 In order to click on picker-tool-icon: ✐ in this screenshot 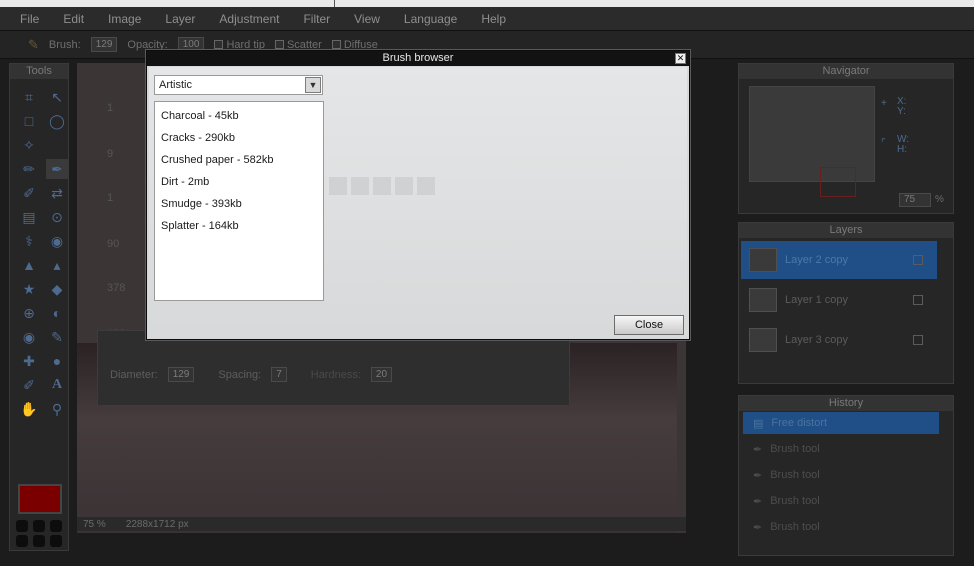, I will do `click(29, 385)`.